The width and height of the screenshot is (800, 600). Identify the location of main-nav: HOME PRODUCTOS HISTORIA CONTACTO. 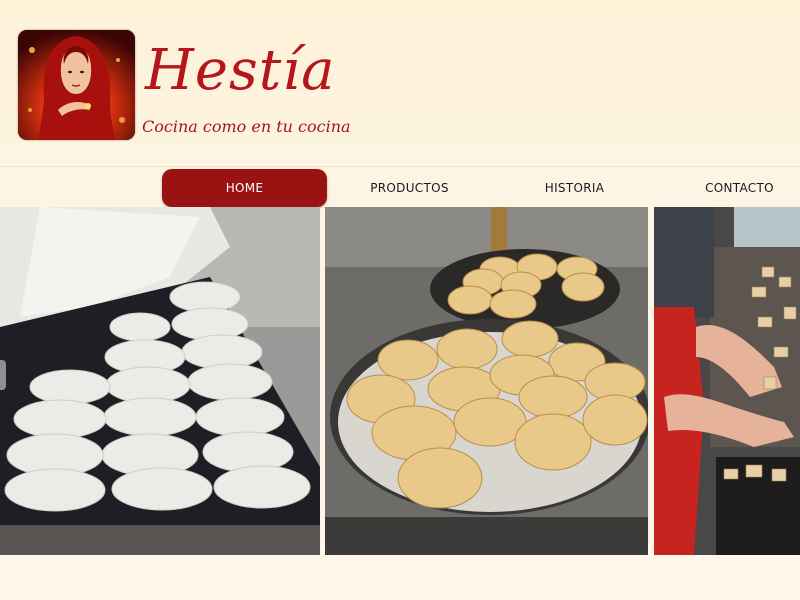
(400, 187).